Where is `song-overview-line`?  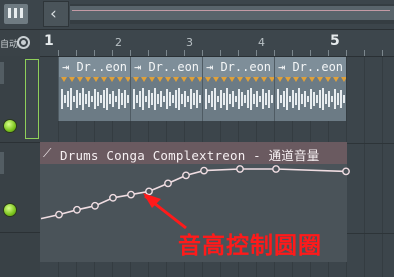 song-overview-line is located at coordinates (231, 10).